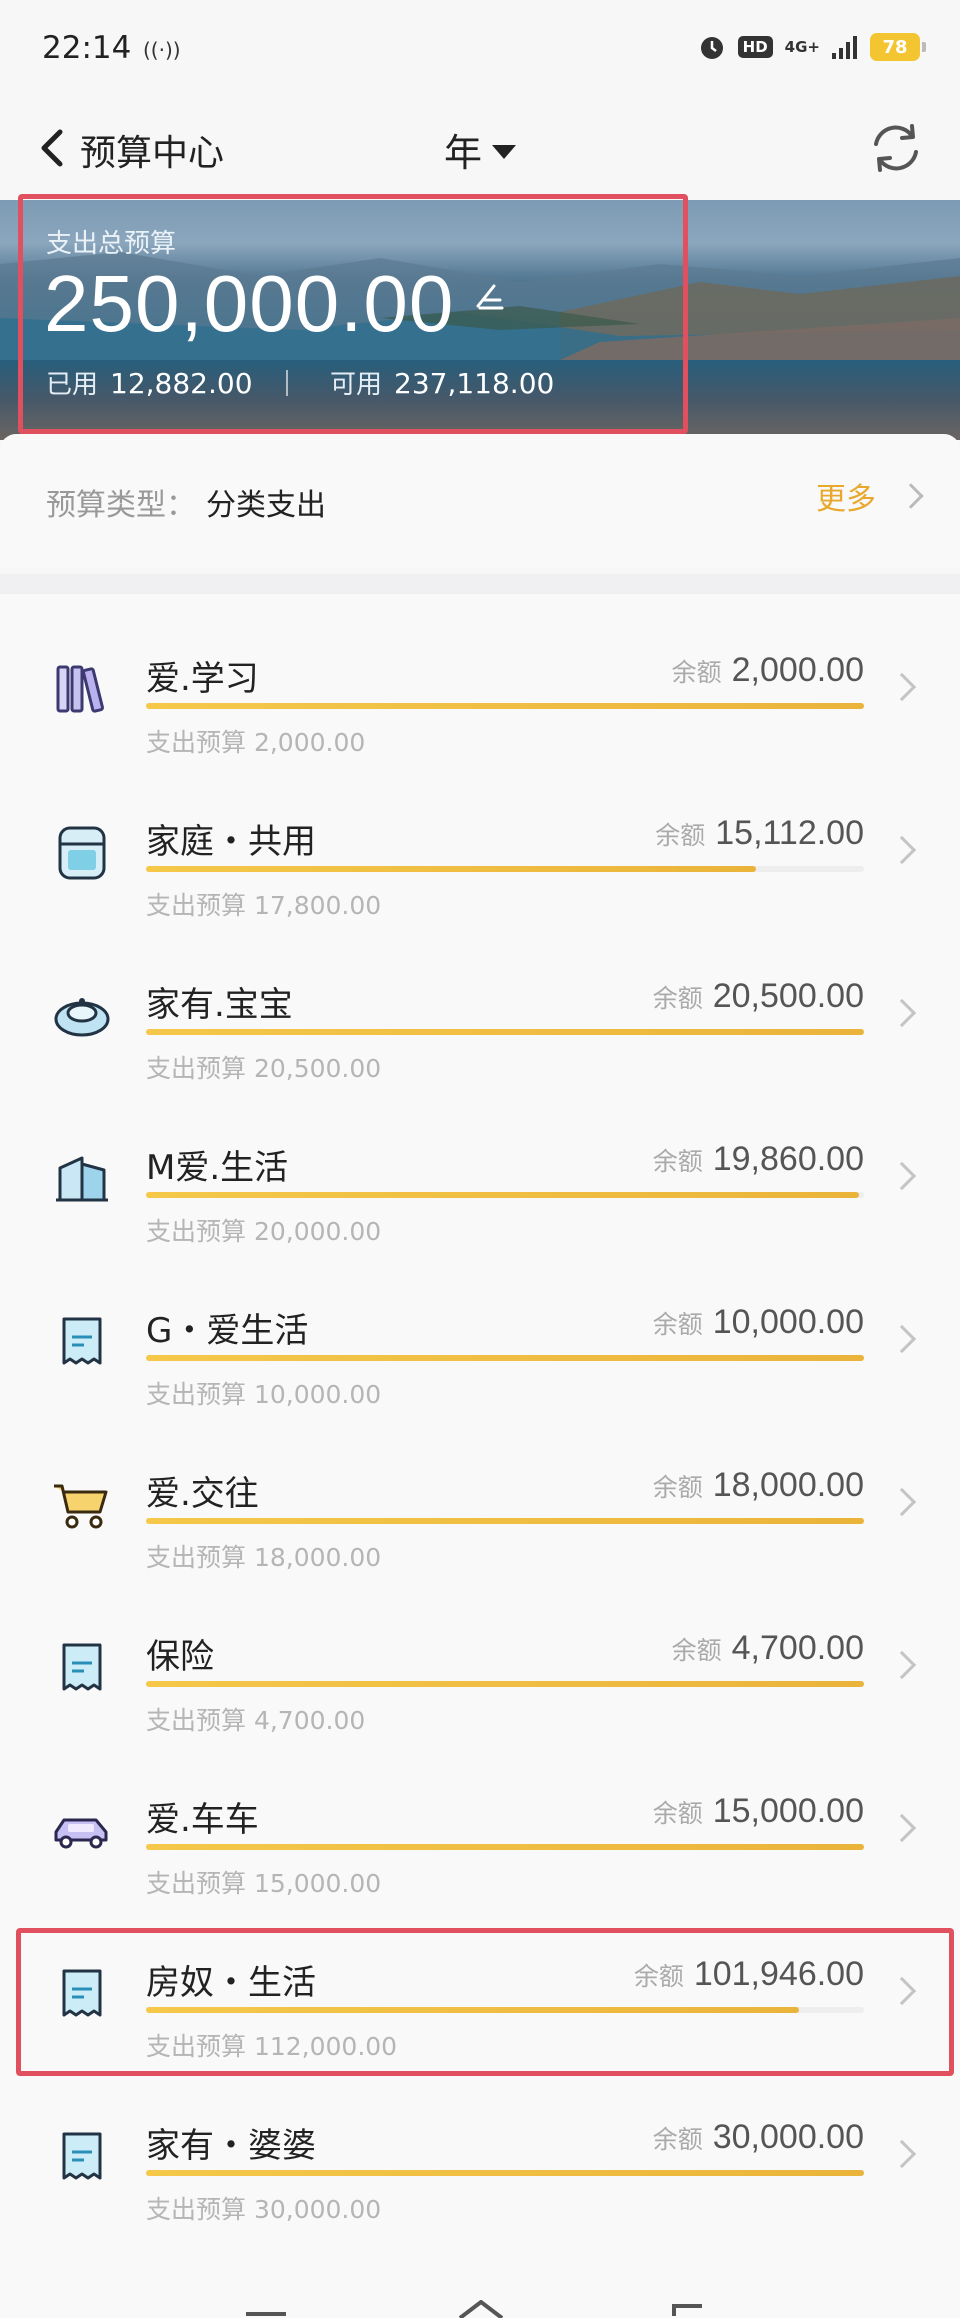 This screenshot has height=2318, width=960. I want to click on budget-item: 爱.学习 余额 2,000.00 支出预算 2,000.00, so click(480, 682).